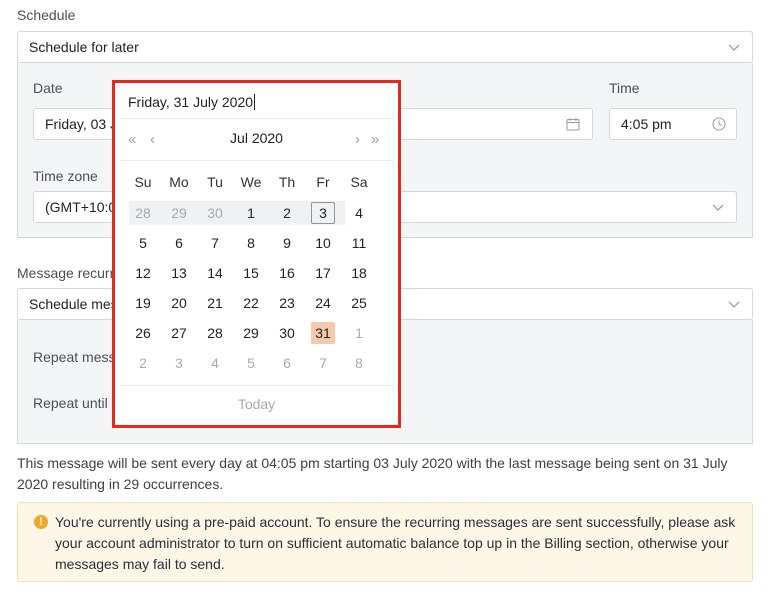 The height and width of the screenshot is (616, 770). Describe the element at coordinates (73, 304) in the screenshot. I see `recurrence-select-value: Schedule mes` at that location.